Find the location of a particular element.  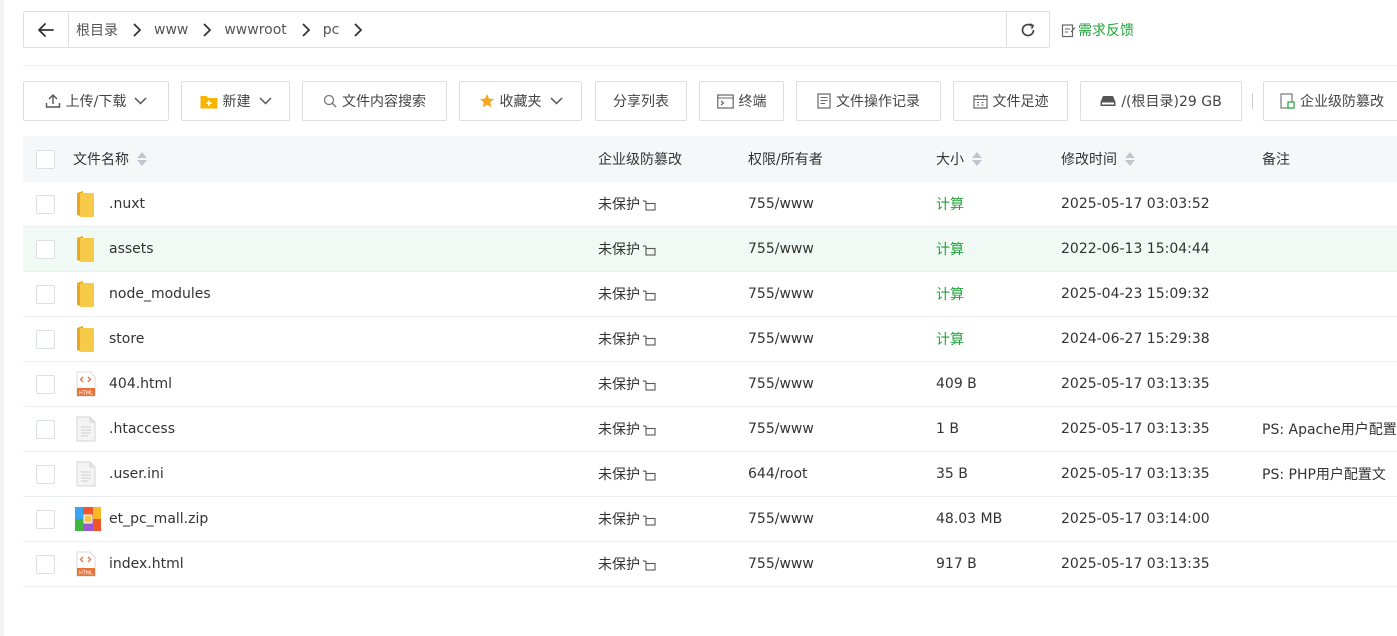

header-name: 文件名称 is located at coordinates (110, 159).